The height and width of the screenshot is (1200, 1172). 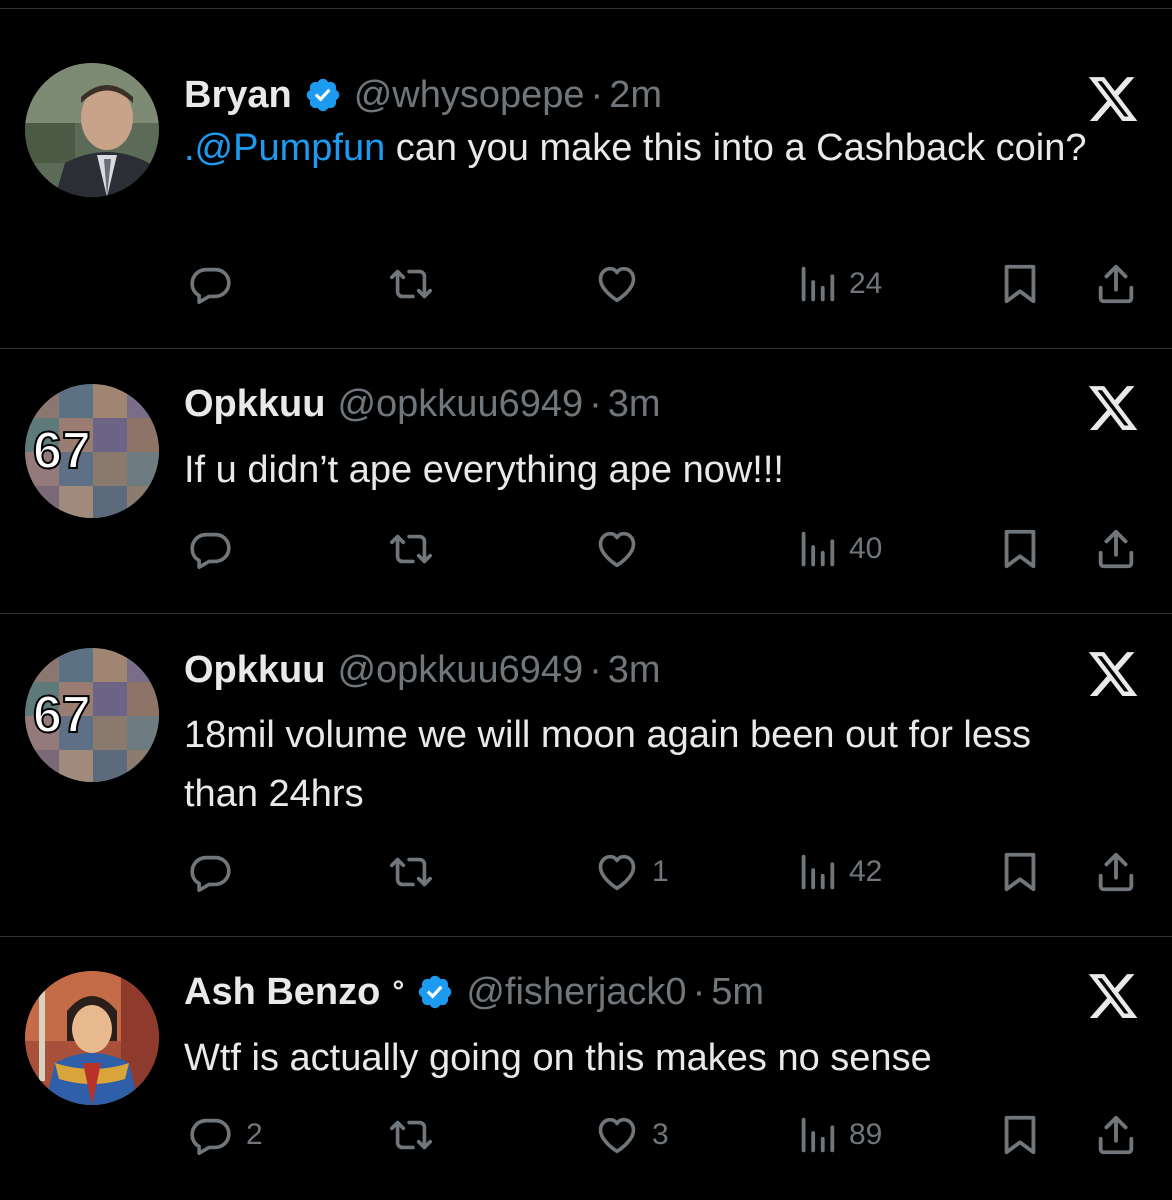 I want to click on handle: @whysopepe, so click(x=469, y=95).